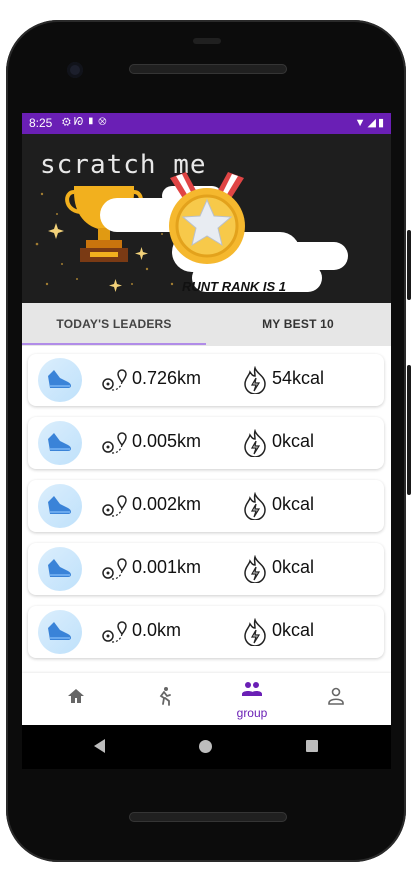 The width and height of the screenshot is (417, 877). What do you see at coordinates (80, 122) in the screenshot?
I see `nfc-icon: ᘗ` at bounding box center [80, 122].